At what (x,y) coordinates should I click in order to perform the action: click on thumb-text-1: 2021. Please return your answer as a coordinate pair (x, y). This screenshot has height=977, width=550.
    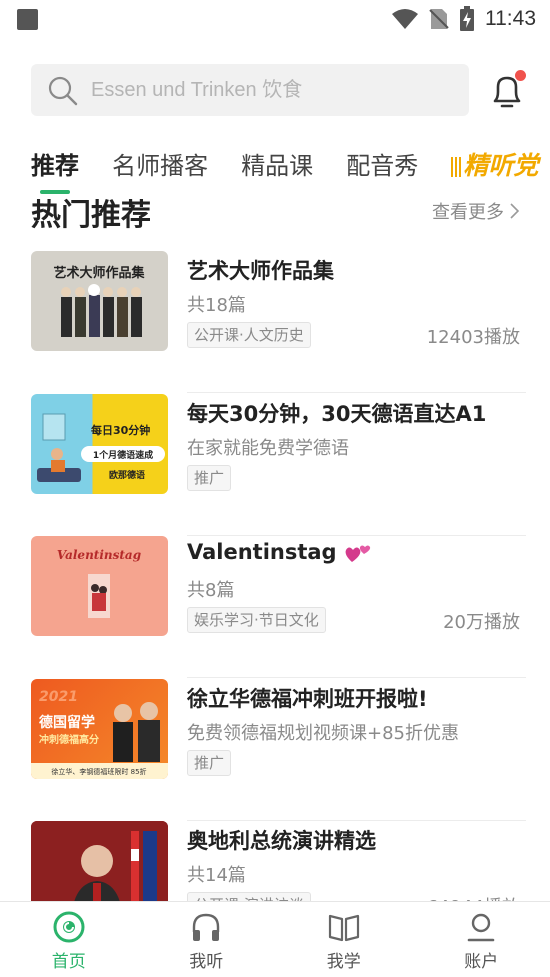
    Looking at the image, I should click on (58, 697).